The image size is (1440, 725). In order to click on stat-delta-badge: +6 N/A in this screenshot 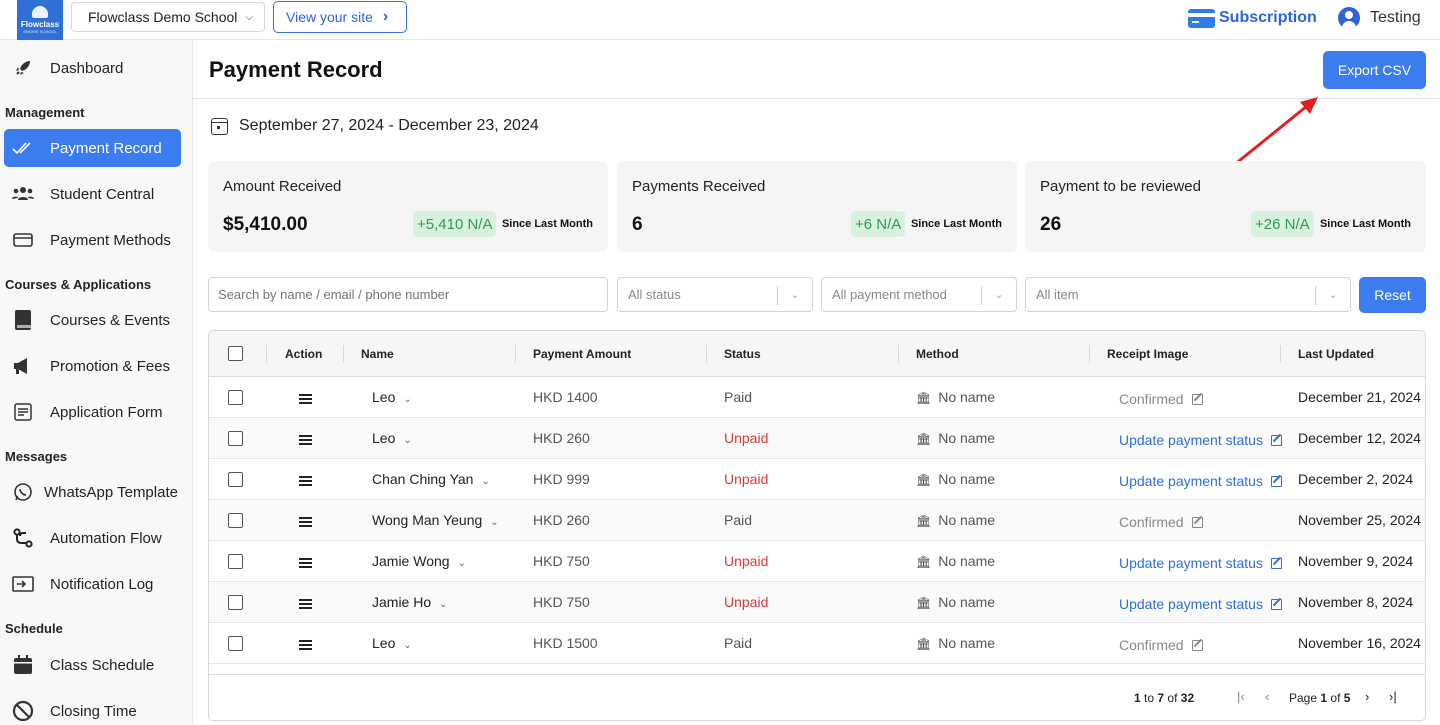, I will do `click(878, 224)`.